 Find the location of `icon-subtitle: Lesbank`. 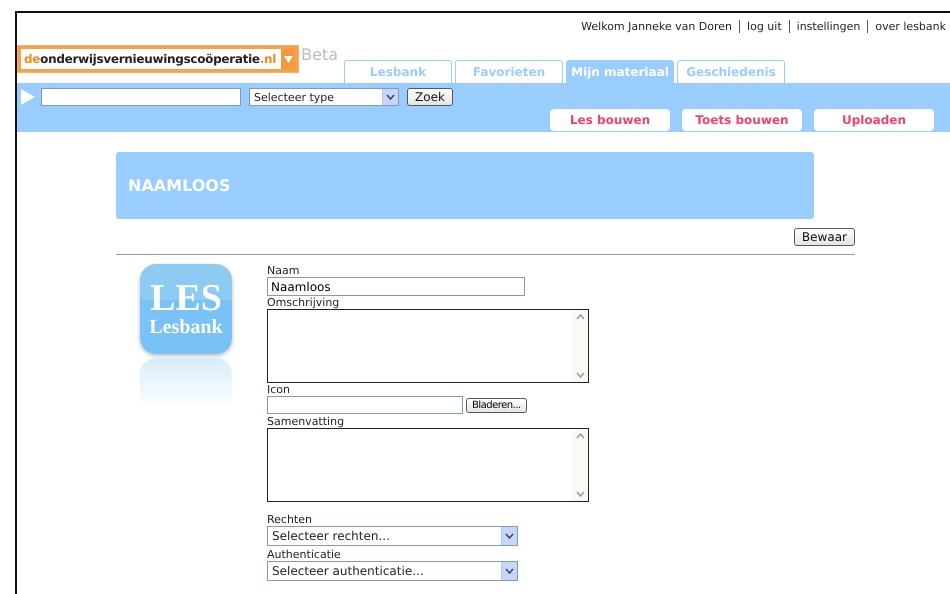

icon-subtitle: Lesbank is located at coordinates (186, 327).